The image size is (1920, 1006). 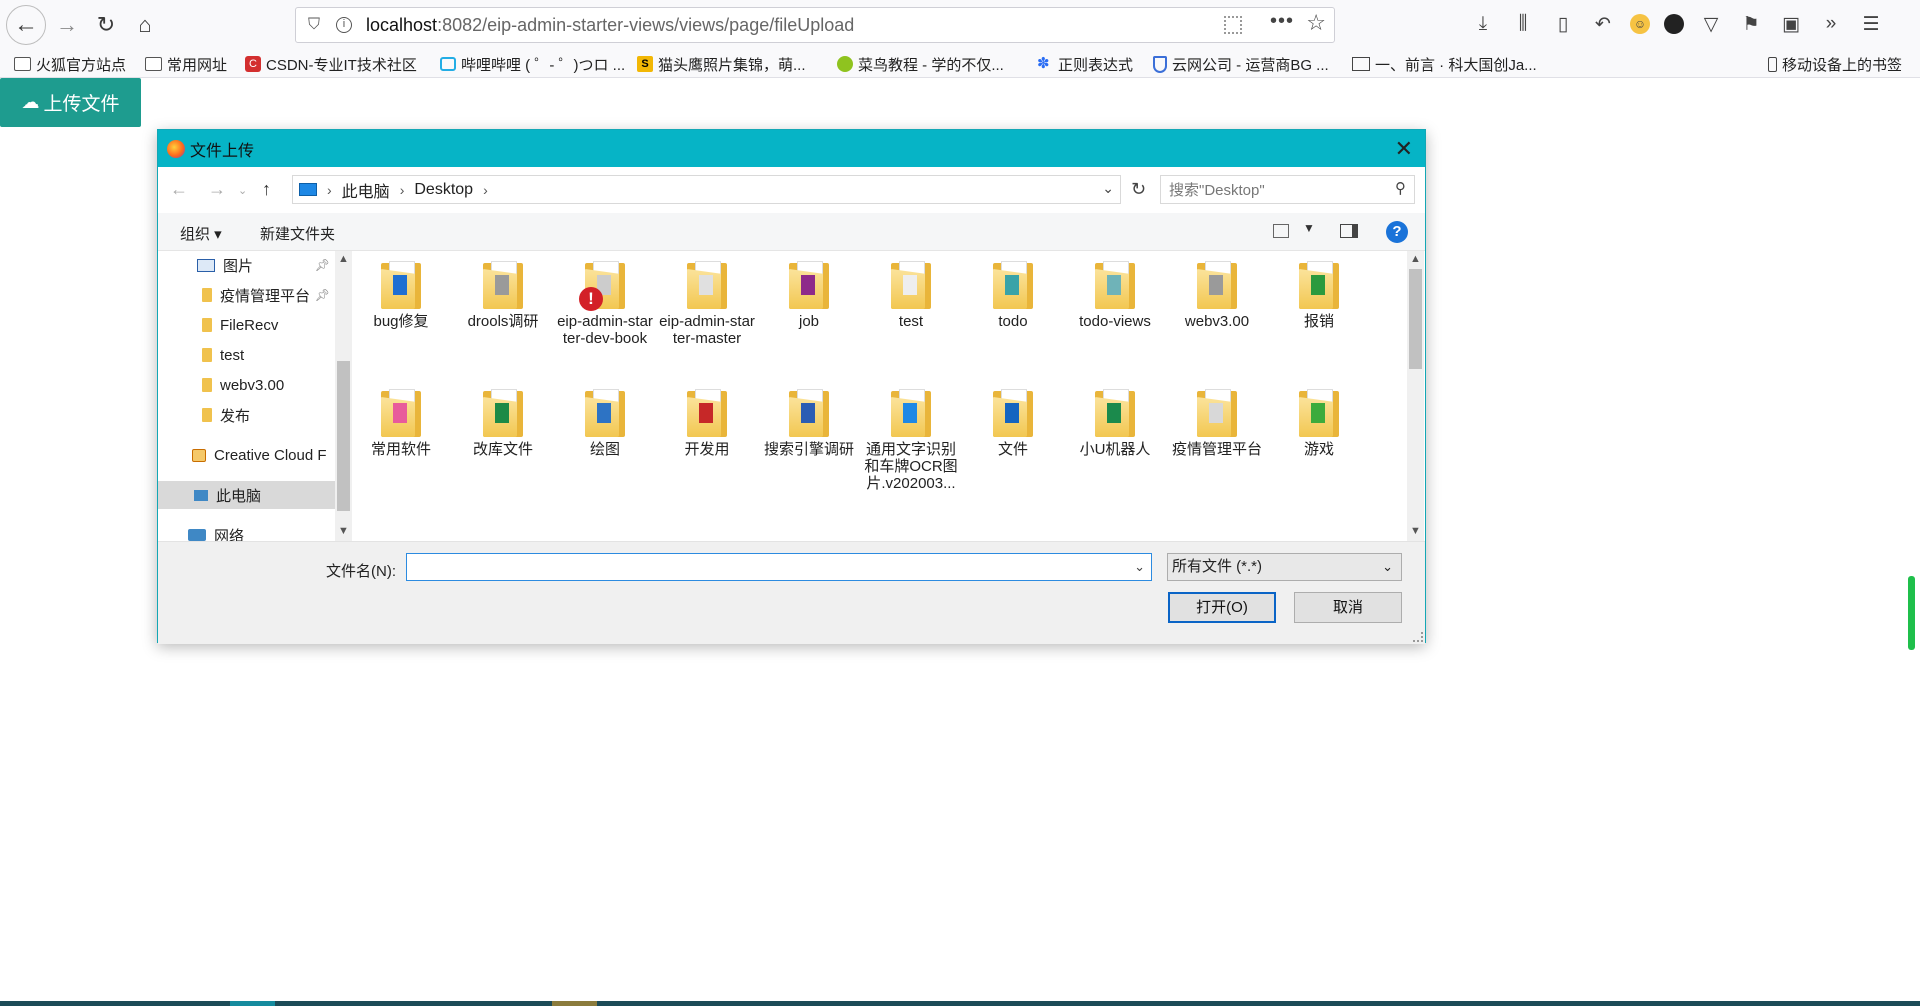 I want to click on filename-input: ⌄, so click(x=779, y=567).